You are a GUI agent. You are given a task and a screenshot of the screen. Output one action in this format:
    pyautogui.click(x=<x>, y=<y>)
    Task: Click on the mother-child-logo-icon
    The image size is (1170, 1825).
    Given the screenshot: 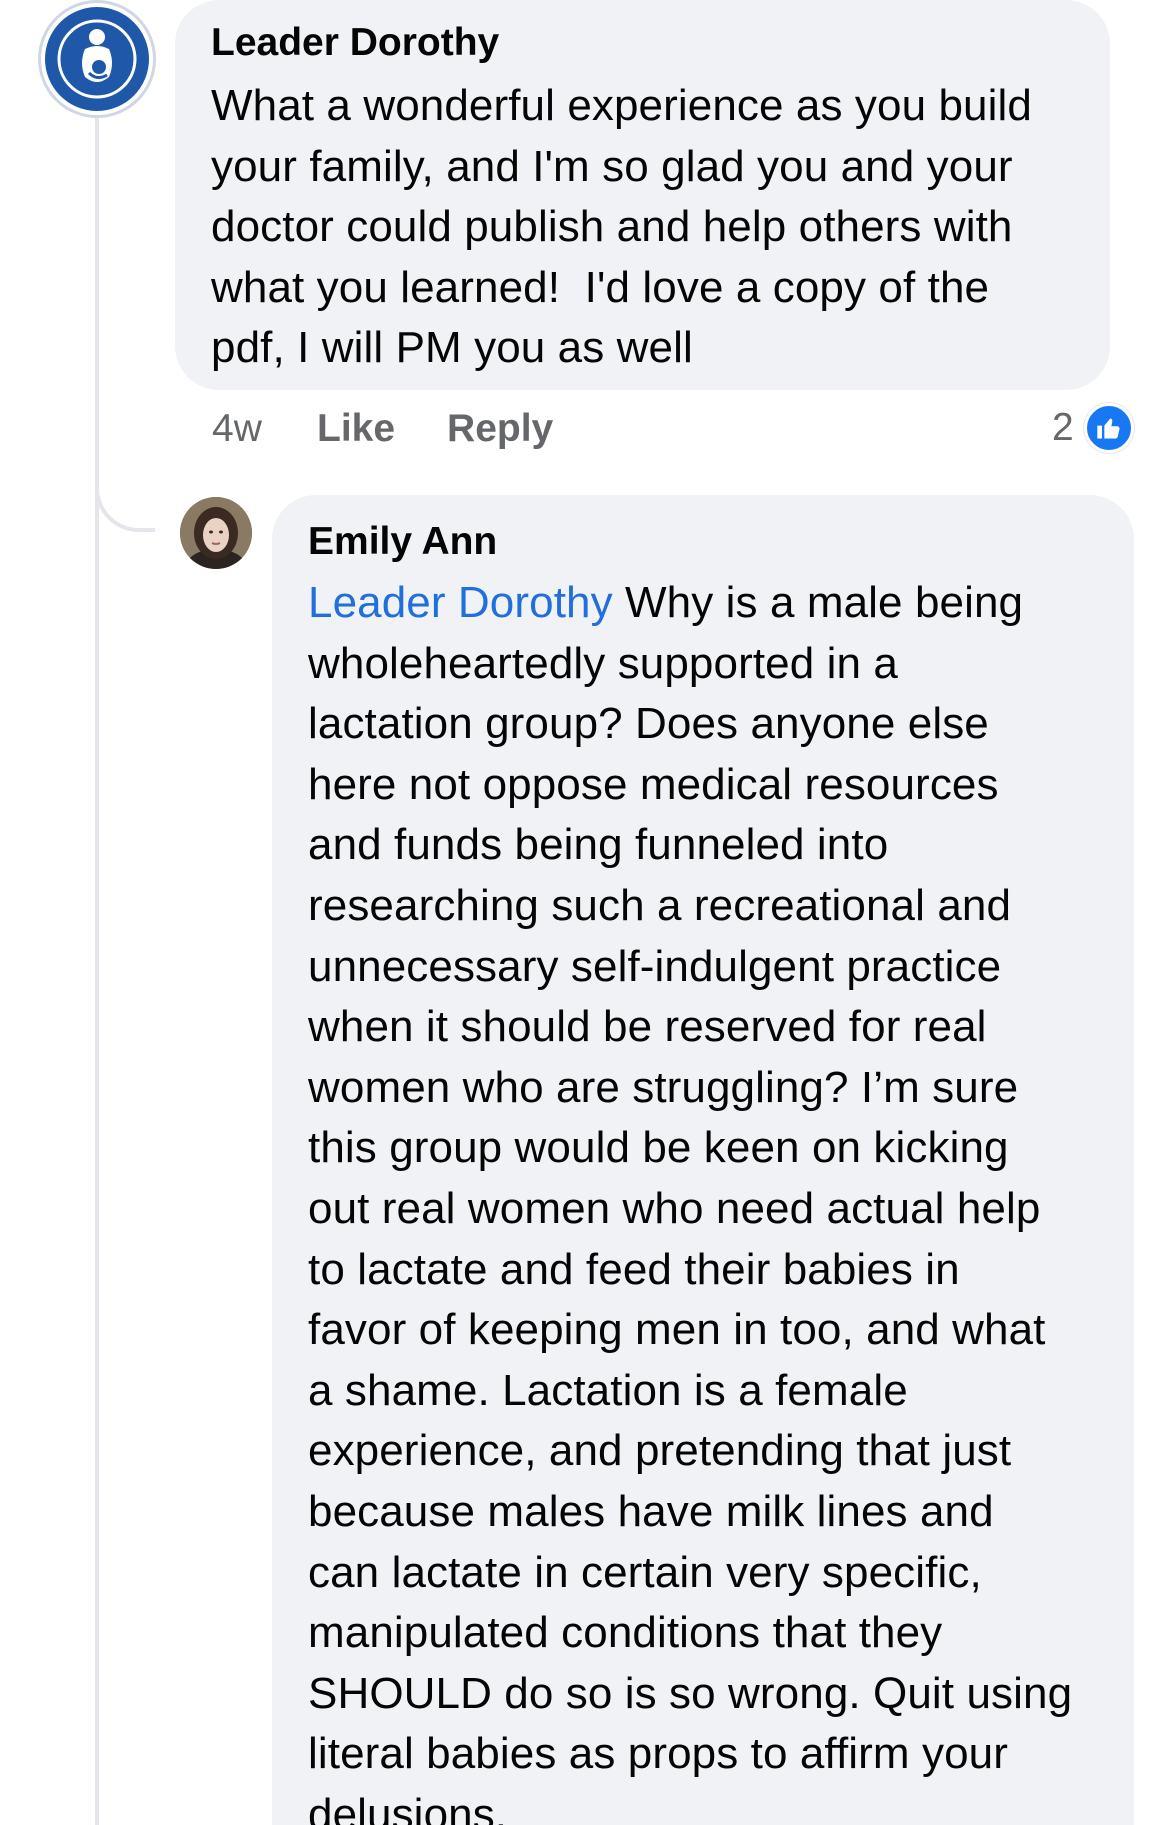 What is the action you would take?
    pyautogui.click(x=97, y=59)
    